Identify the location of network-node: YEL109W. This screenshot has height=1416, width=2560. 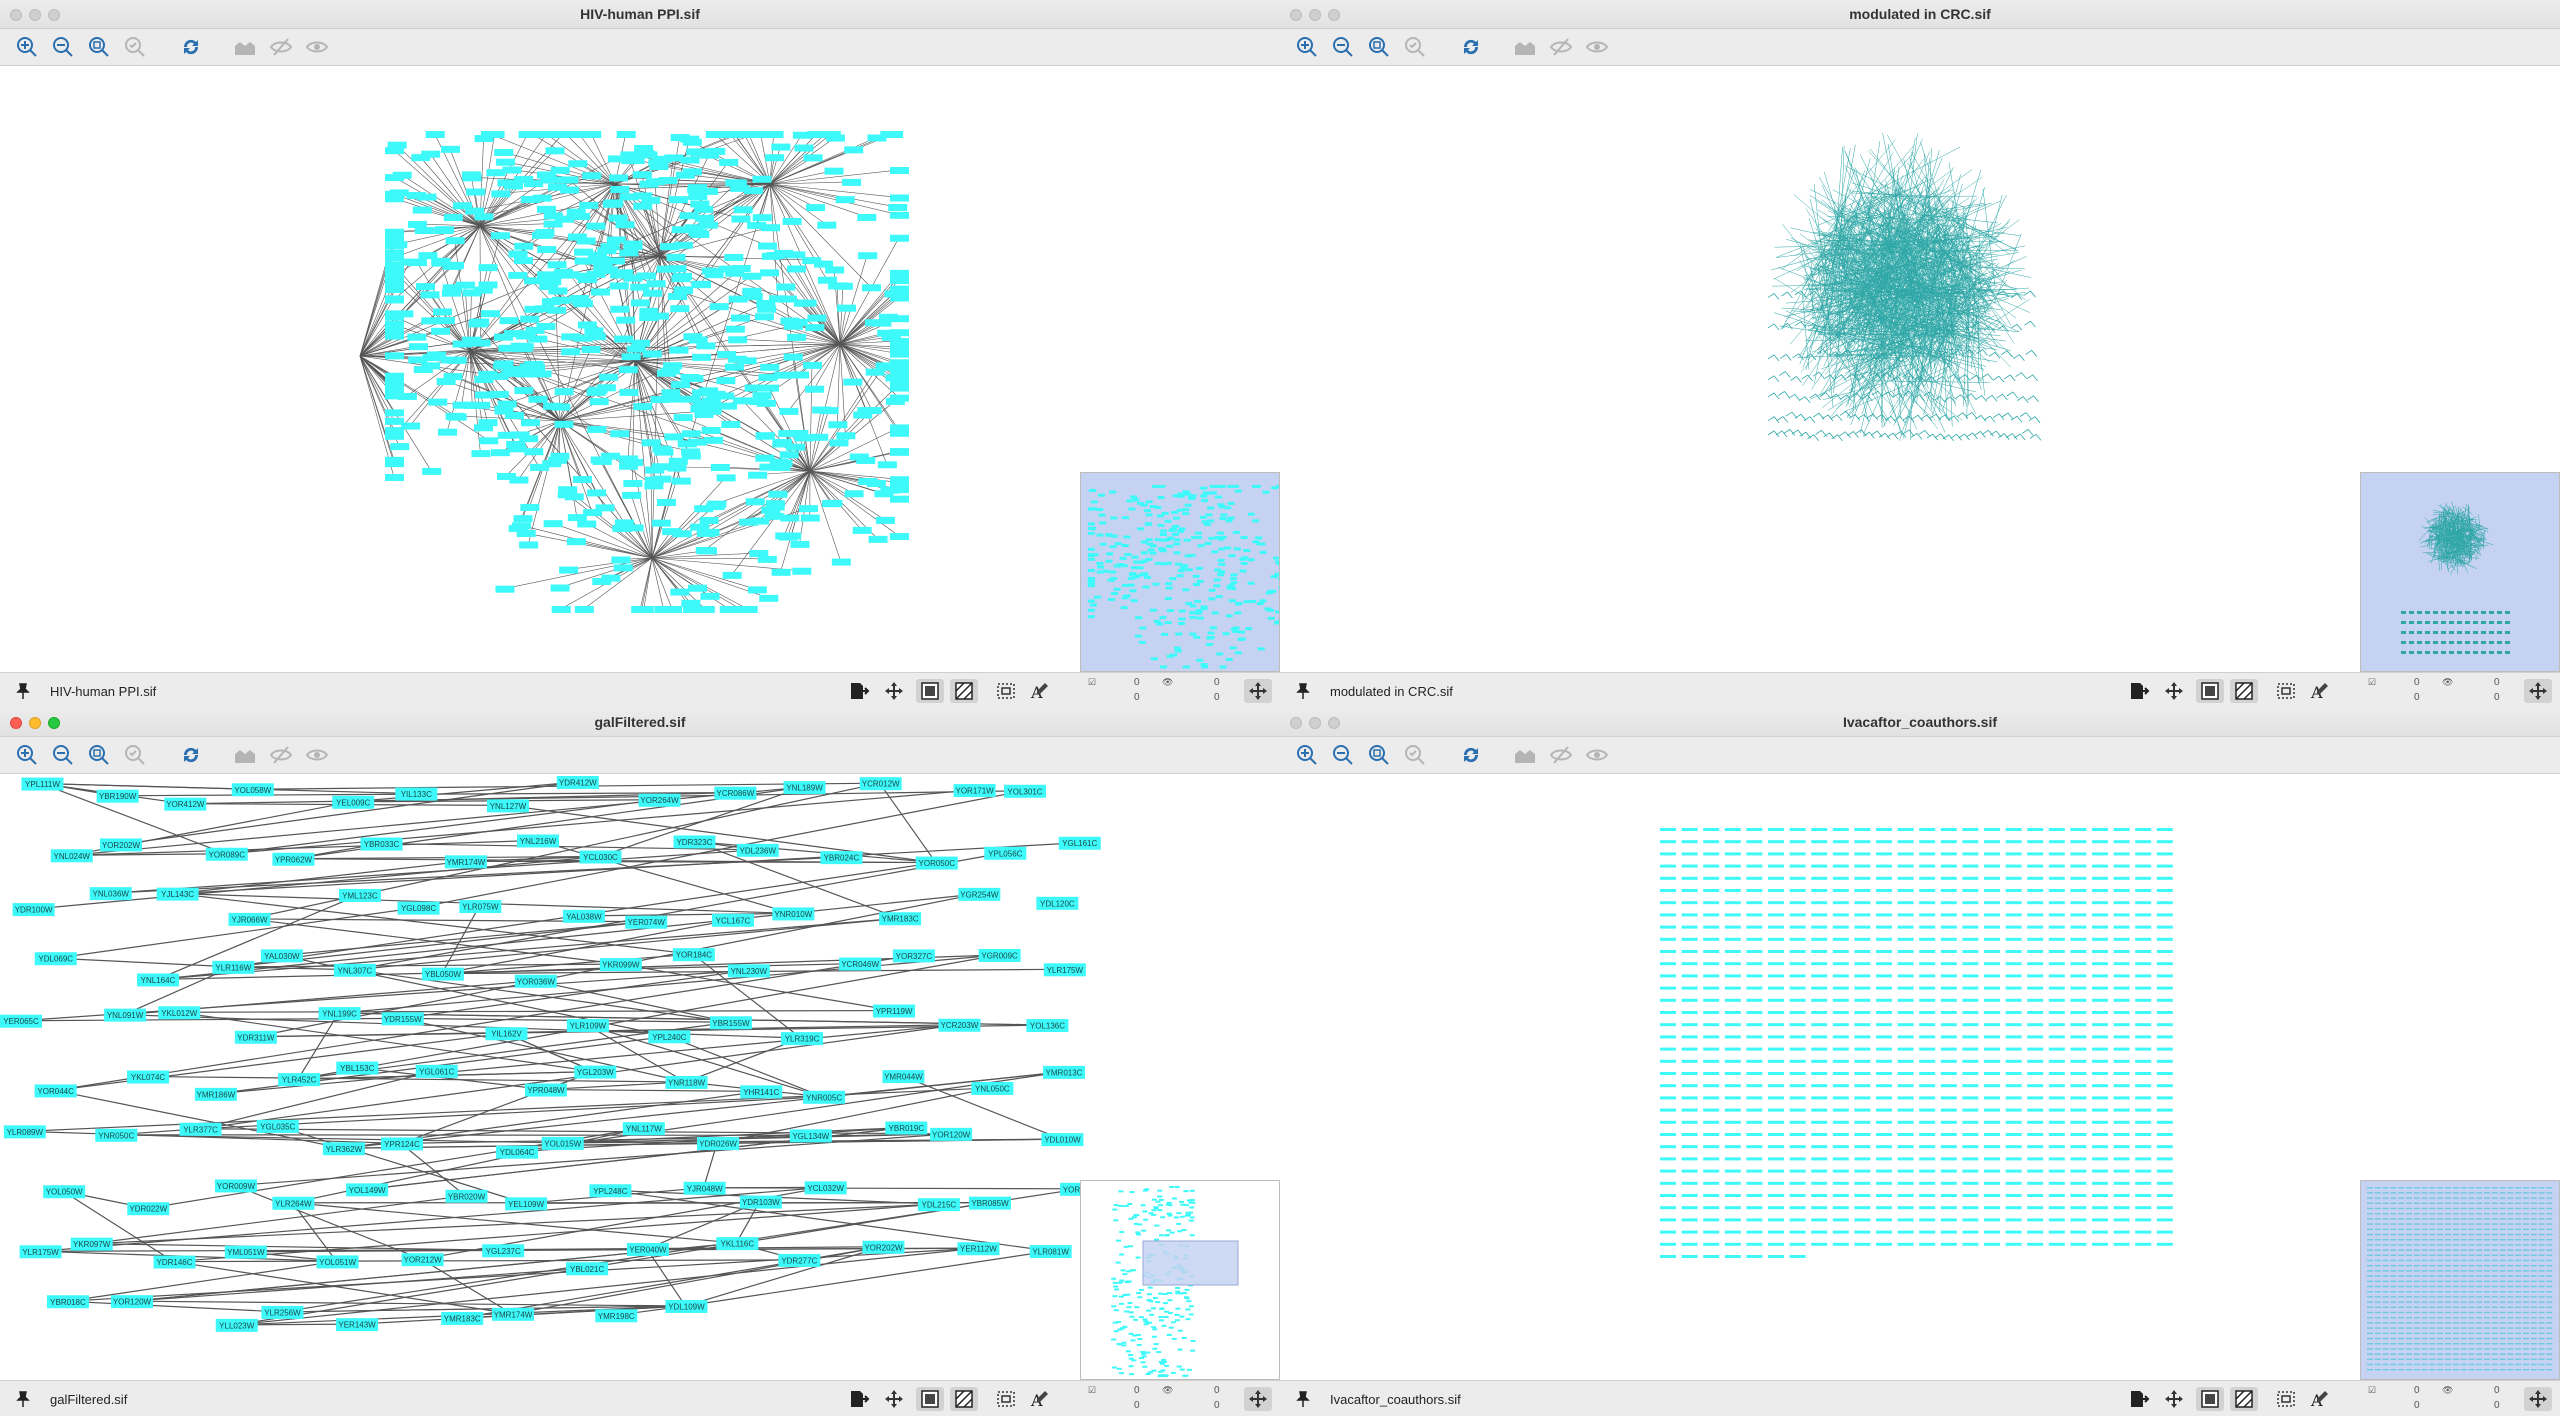
(526, 1204).